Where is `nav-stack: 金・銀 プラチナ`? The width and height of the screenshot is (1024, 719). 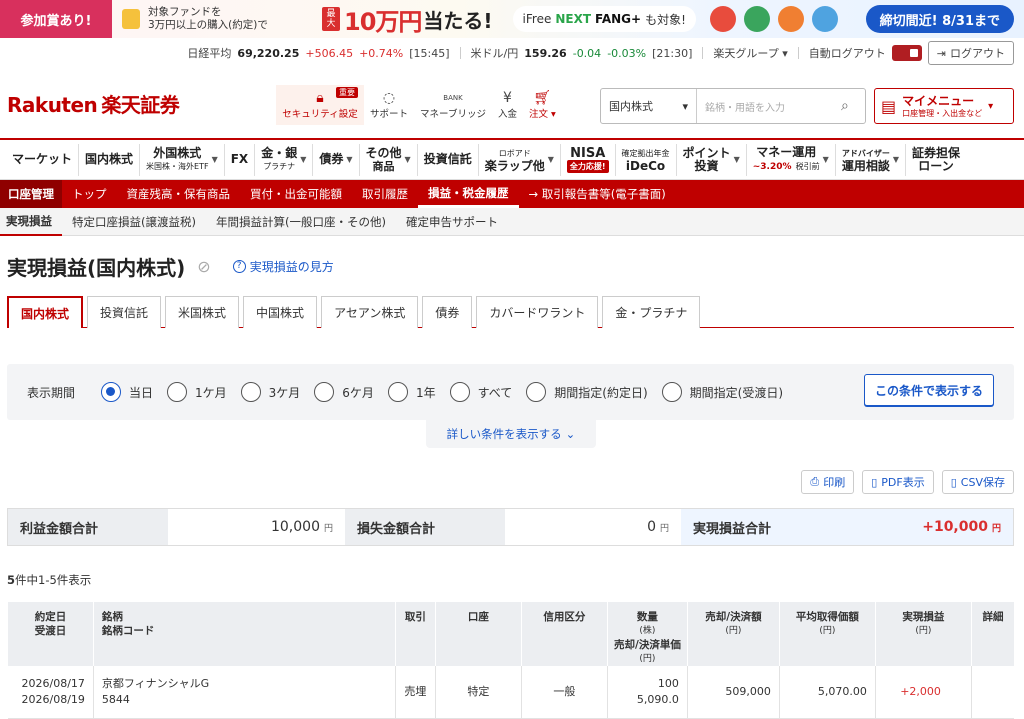
nav-stack: 金・銀 プラチナ is located at coordinates (279, 159).